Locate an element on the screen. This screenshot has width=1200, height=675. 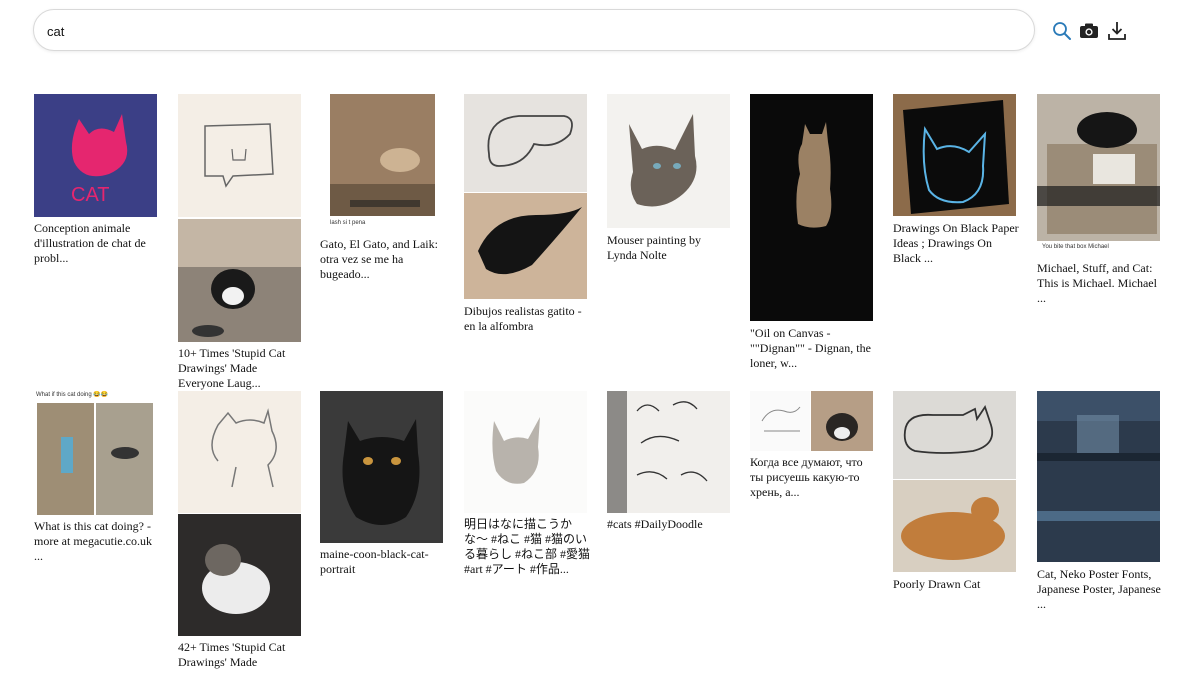
result-caption: 42+ Times 'Stupid Cat Drawings' Made is located at coordinates (241, 655).